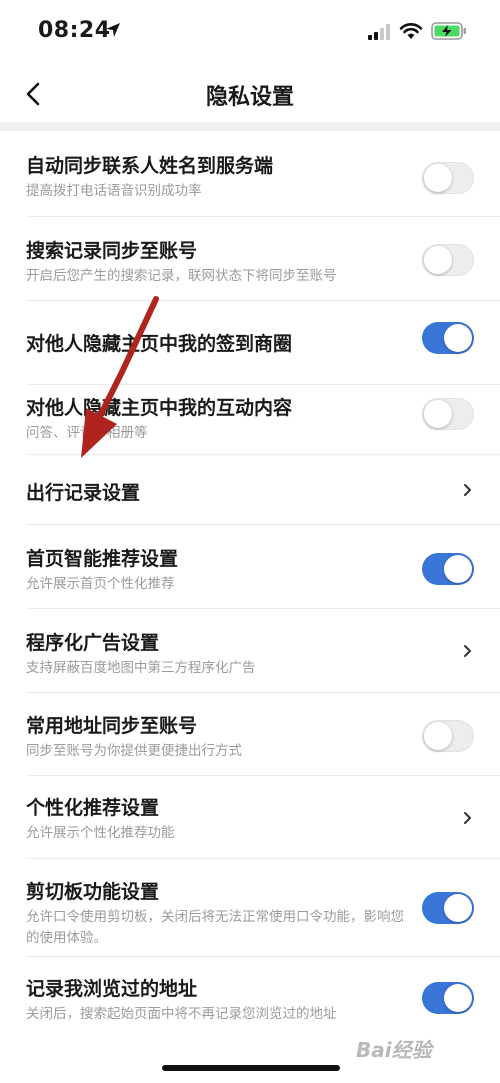 Image resolution: width=500 pixels, height=1083 pixels. What do you see at coordinates (250, 259) in the screenshot?
I see `setting-row-search-history-sync: 搜索记录同步至账号 开启后您产生的搜索记录，联网状态下将同步至账号` at bounding box center [250, 259].